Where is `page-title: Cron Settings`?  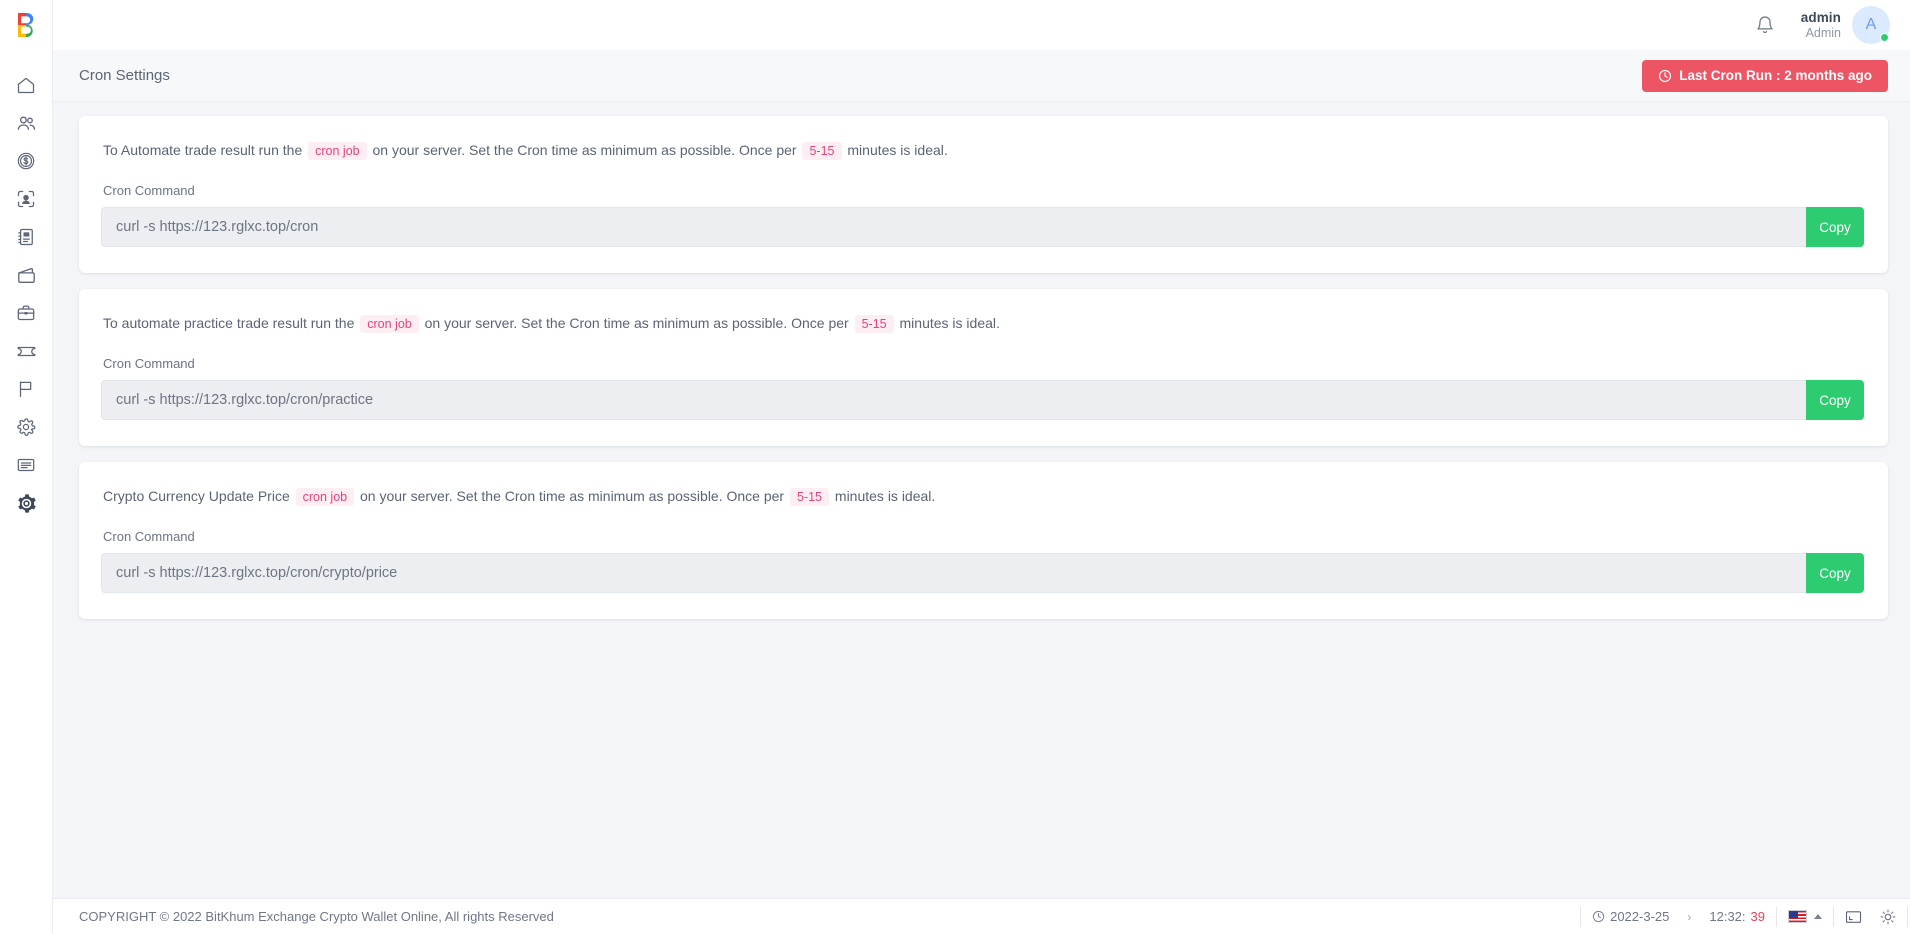 page-title: Cron Settings is located at coordinates (124, 75).